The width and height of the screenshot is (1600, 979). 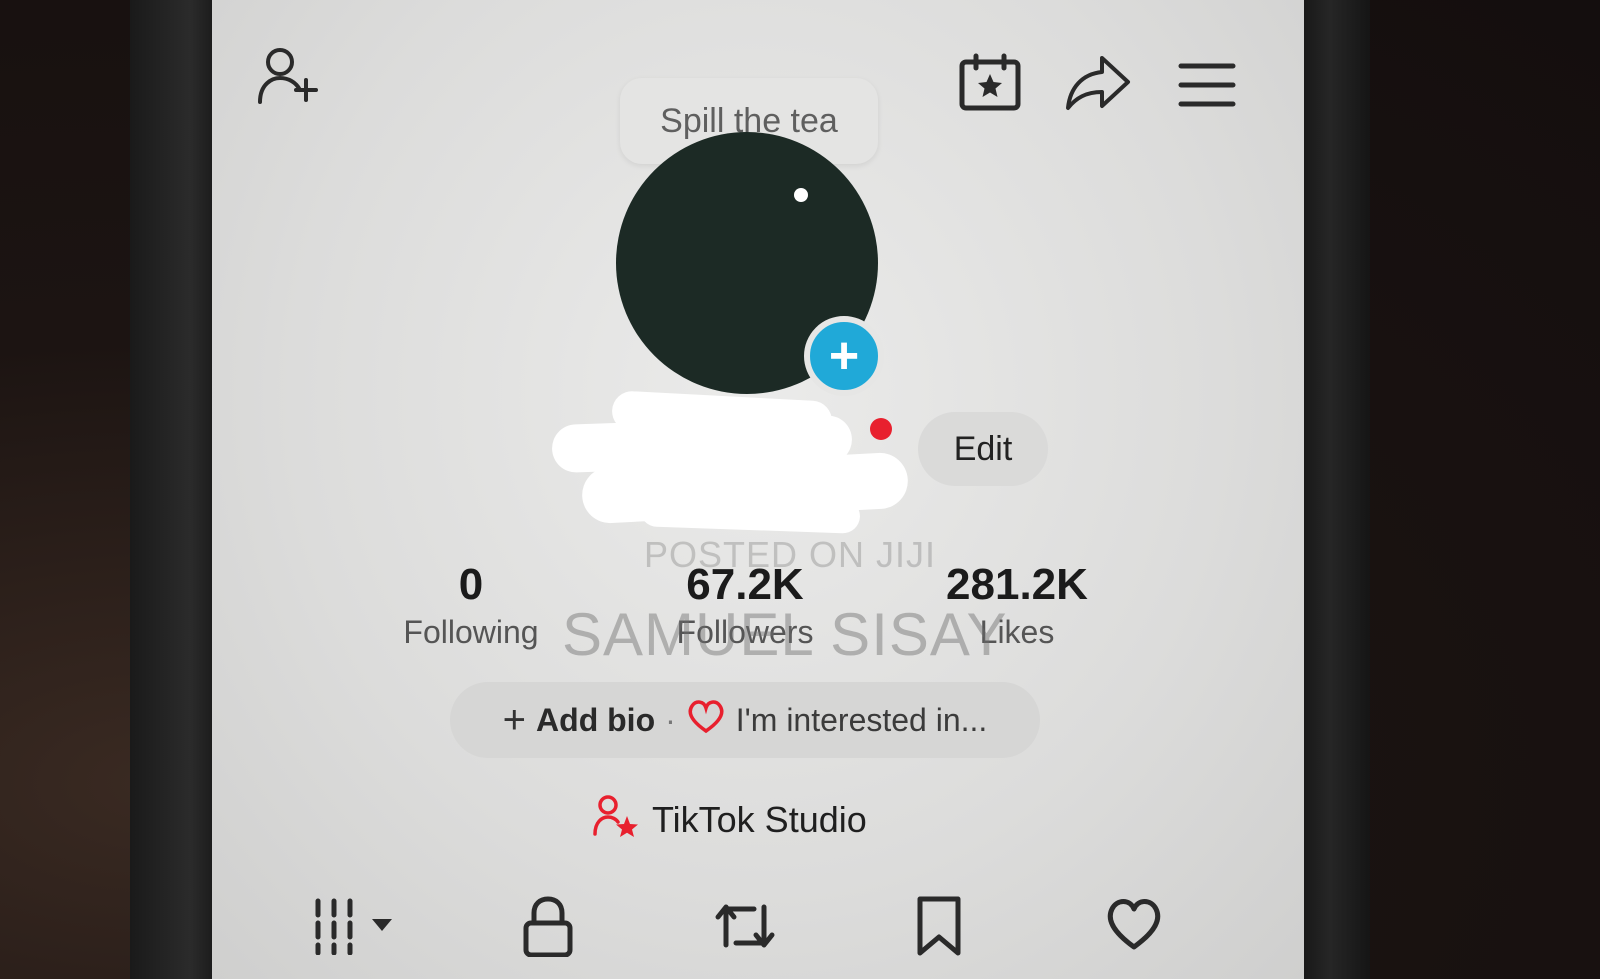 I want to click on share-icon, so click(x=1098, y=82).